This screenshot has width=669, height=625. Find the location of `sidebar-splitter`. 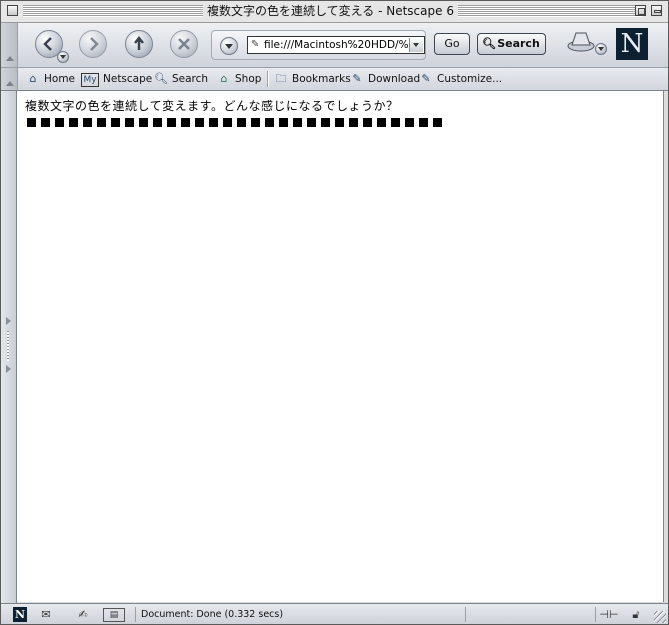

sidebar-splitter is located at coordinates (9, 347).